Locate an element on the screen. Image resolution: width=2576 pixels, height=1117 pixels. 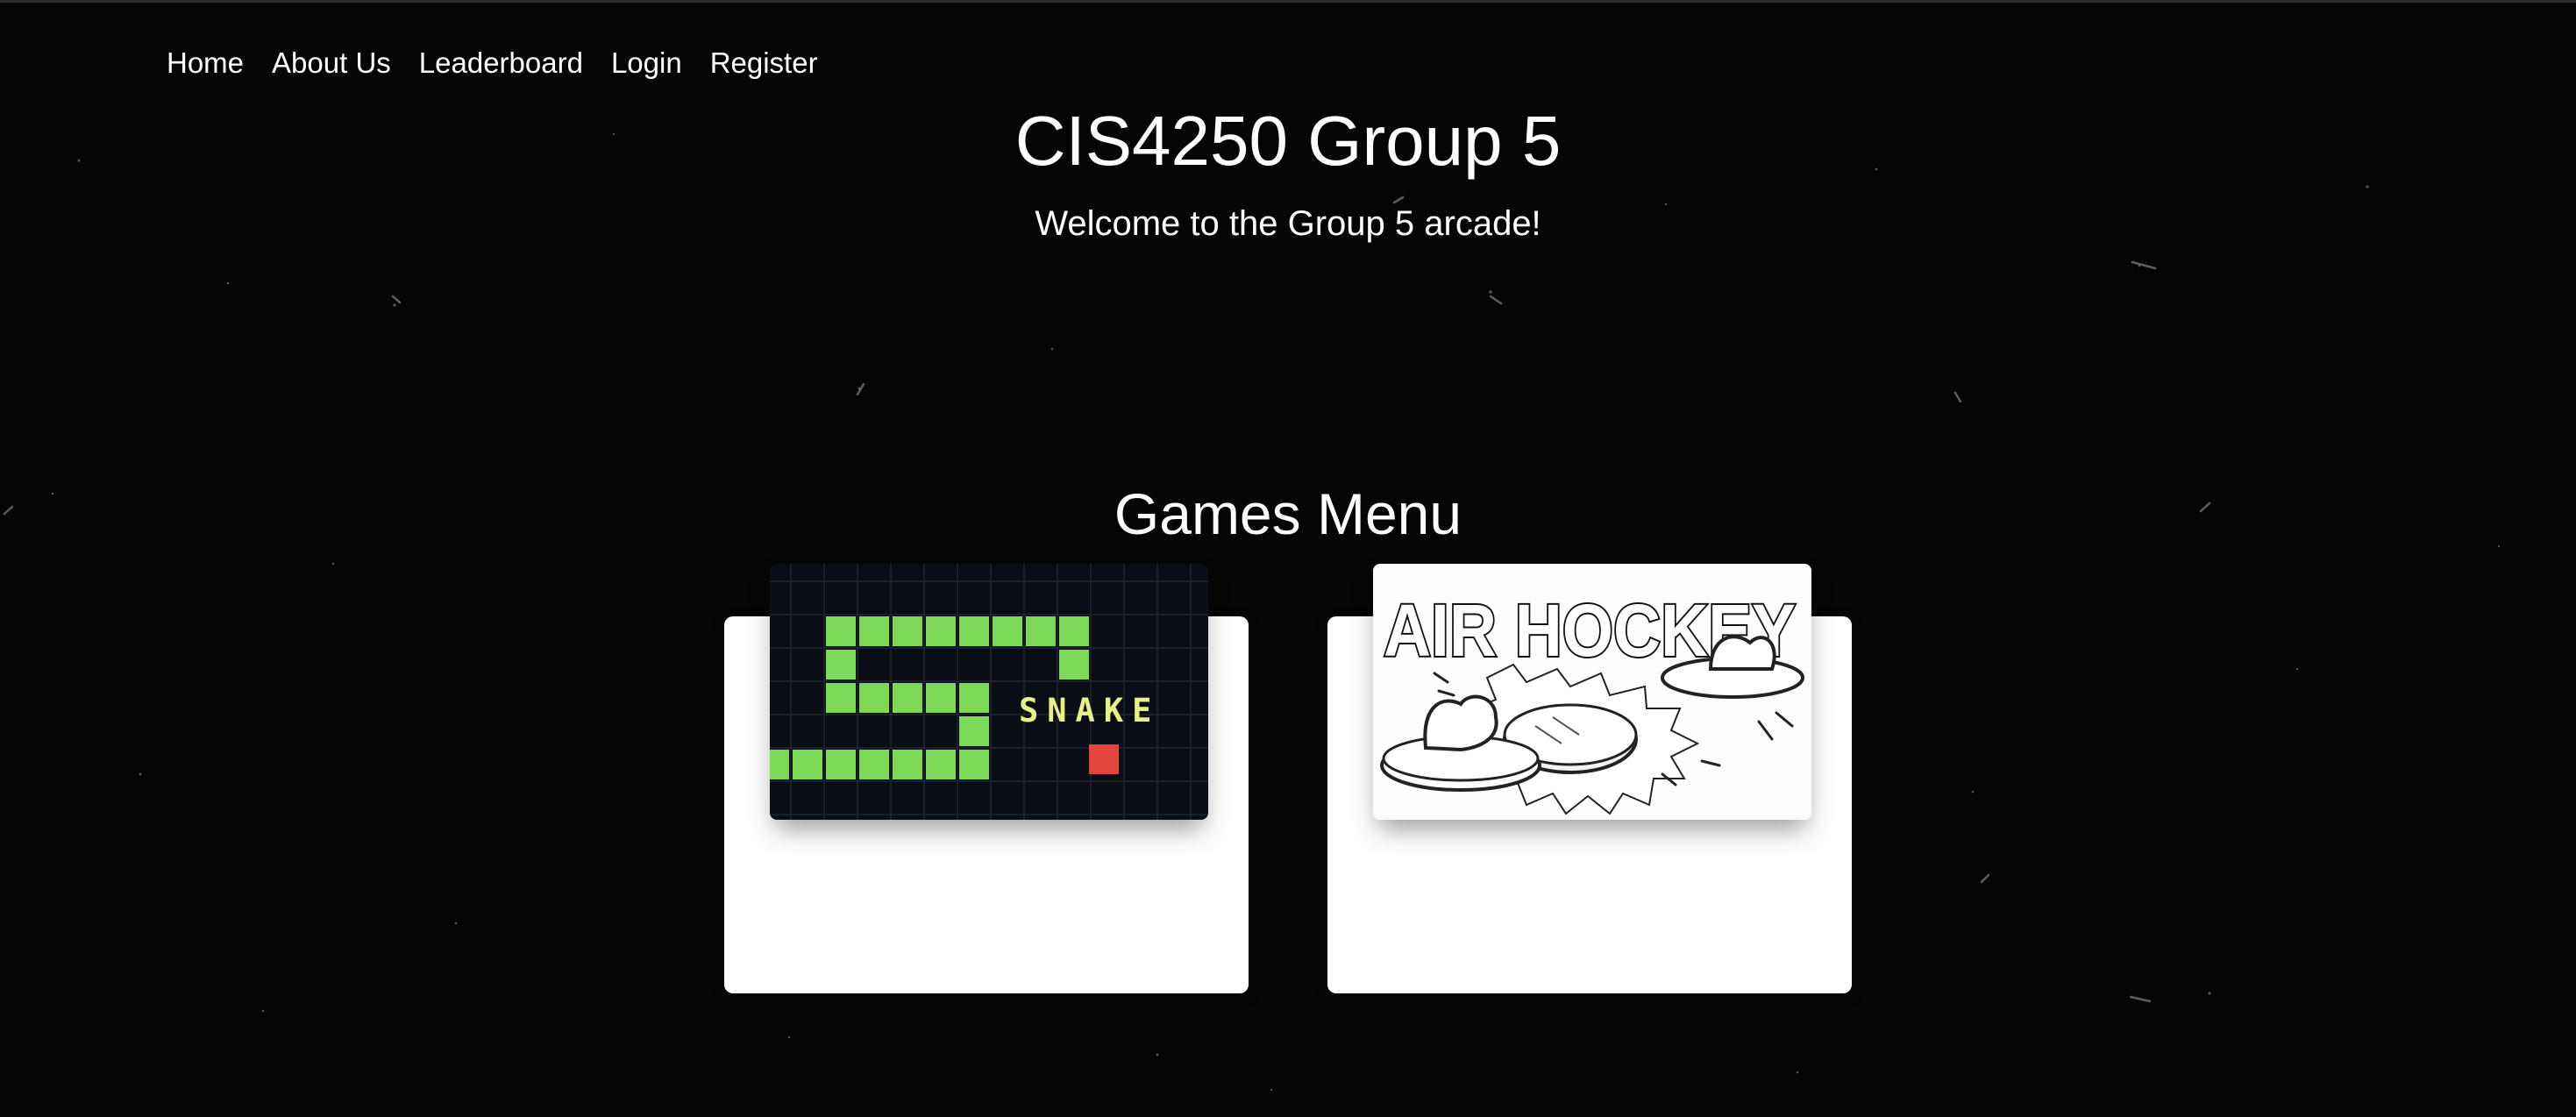
nav-home-link: Home is located at coordinates (205, 63).